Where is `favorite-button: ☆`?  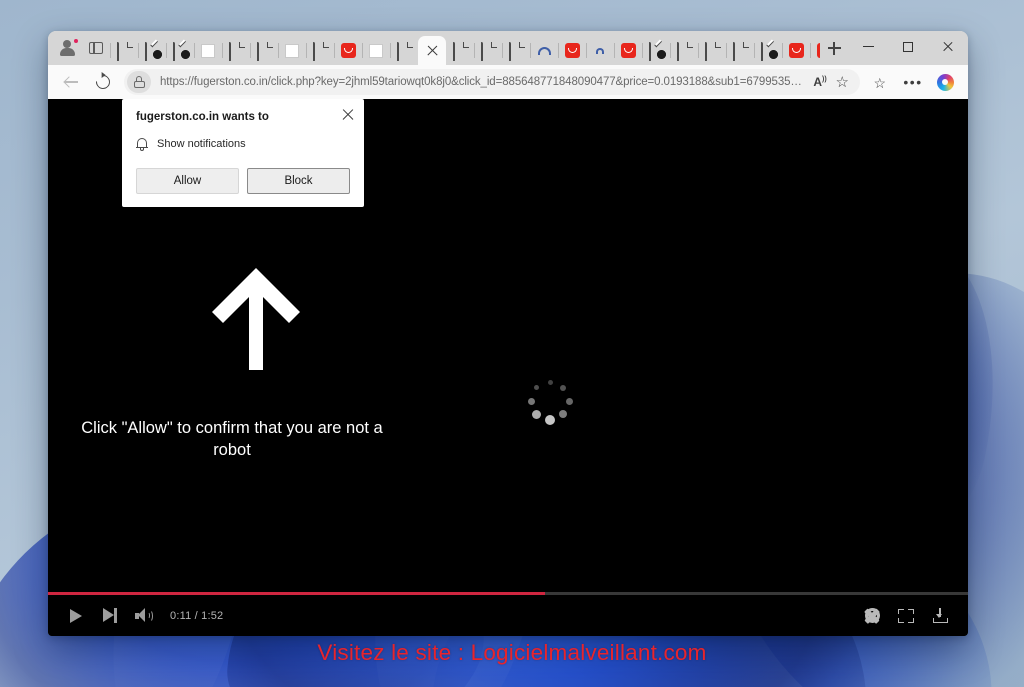 favorite-button: ☆ is located at coordinates (843, 82).